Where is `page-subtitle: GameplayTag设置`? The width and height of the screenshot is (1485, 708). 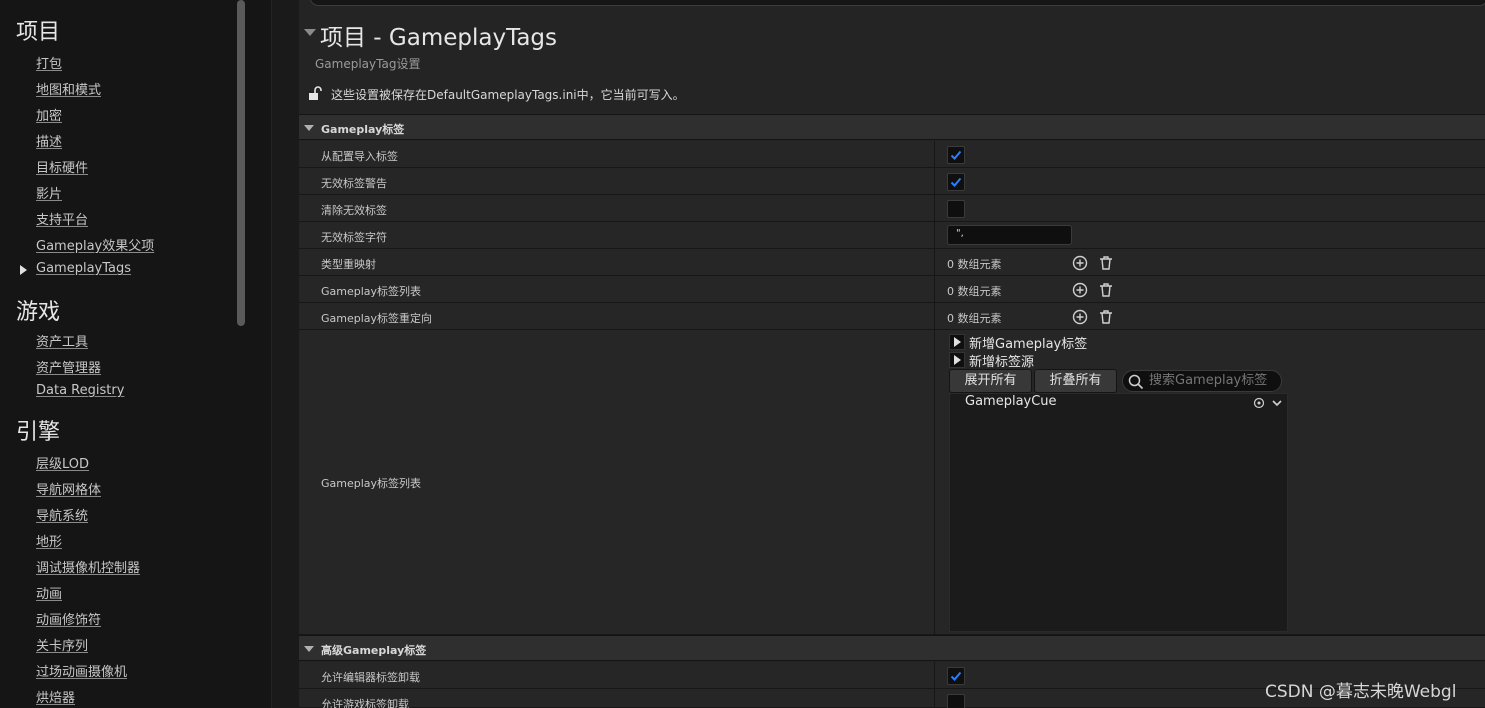
page-subtitle: GameplayTag设置 is located at coordinates (368, 64).